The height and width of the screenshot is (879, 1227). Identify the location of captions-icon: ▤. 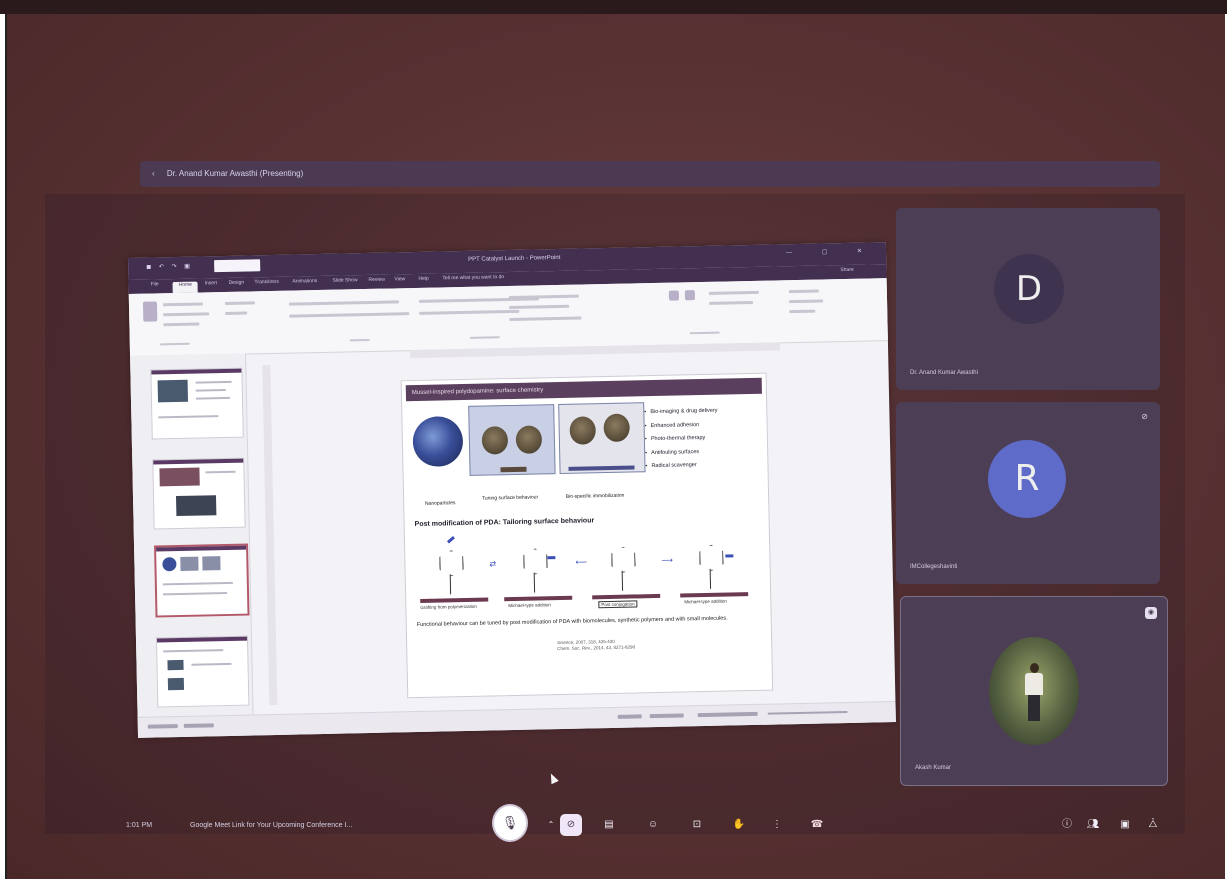
(609, 825).